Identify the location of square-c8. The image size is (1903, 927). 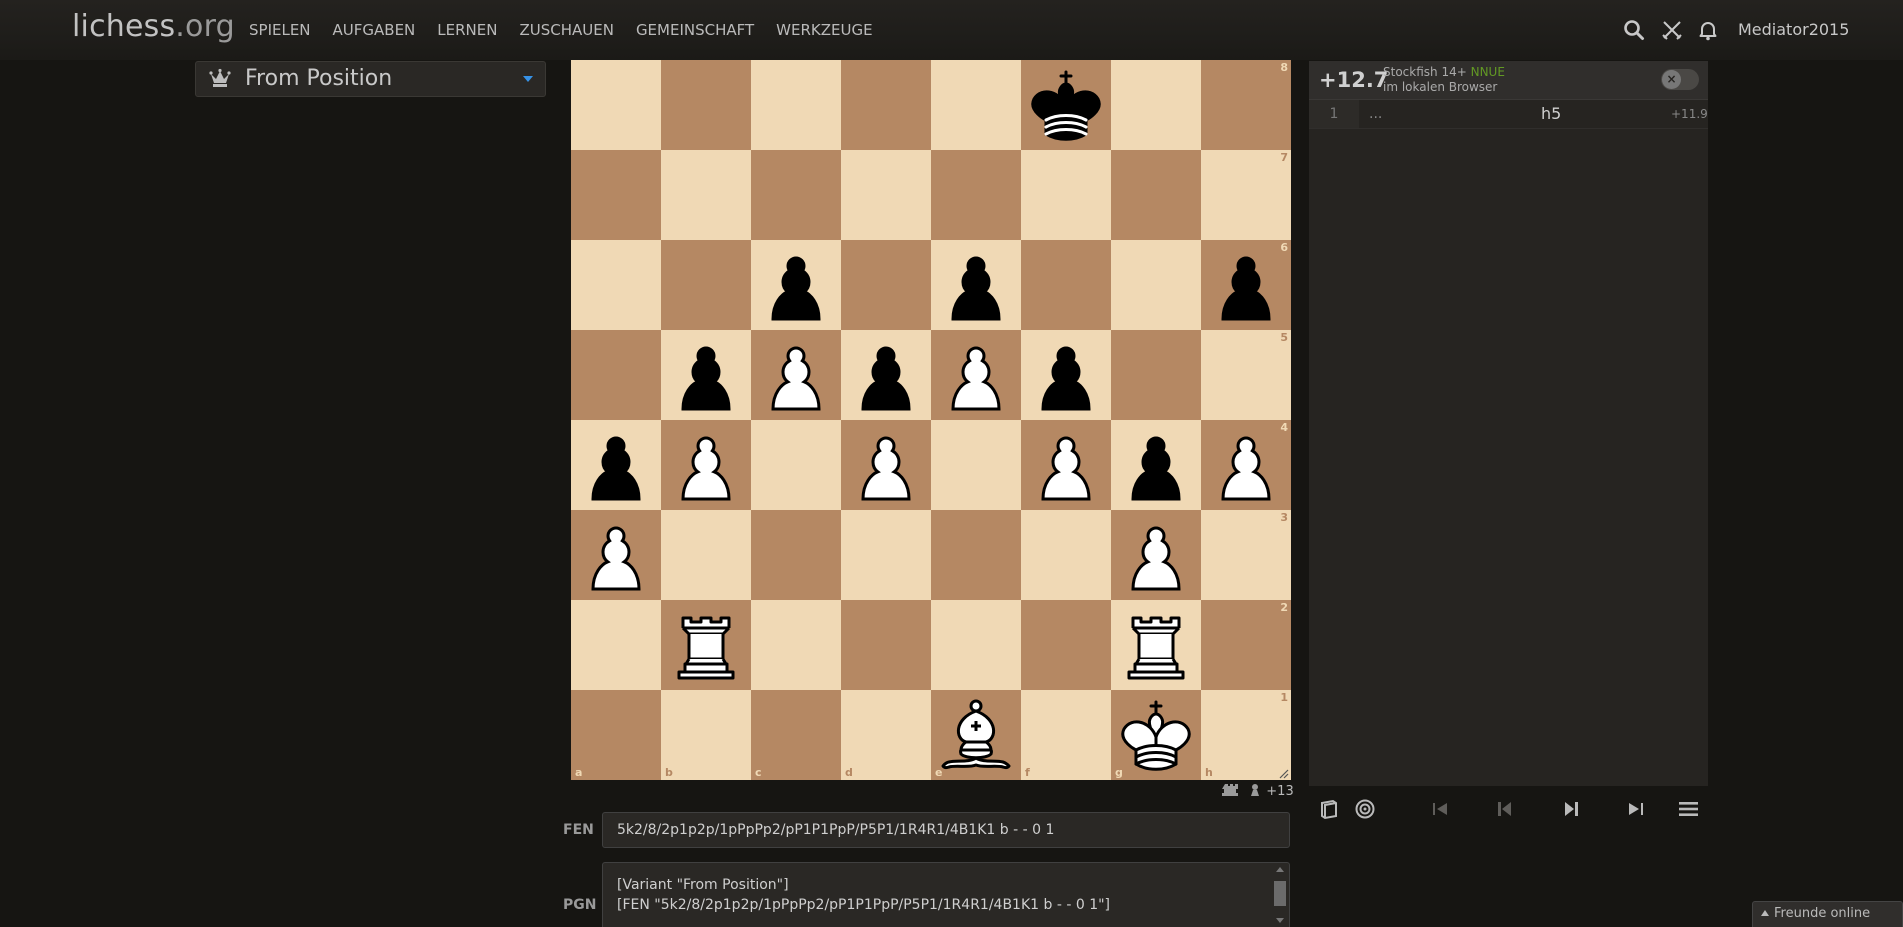
(796, 105).